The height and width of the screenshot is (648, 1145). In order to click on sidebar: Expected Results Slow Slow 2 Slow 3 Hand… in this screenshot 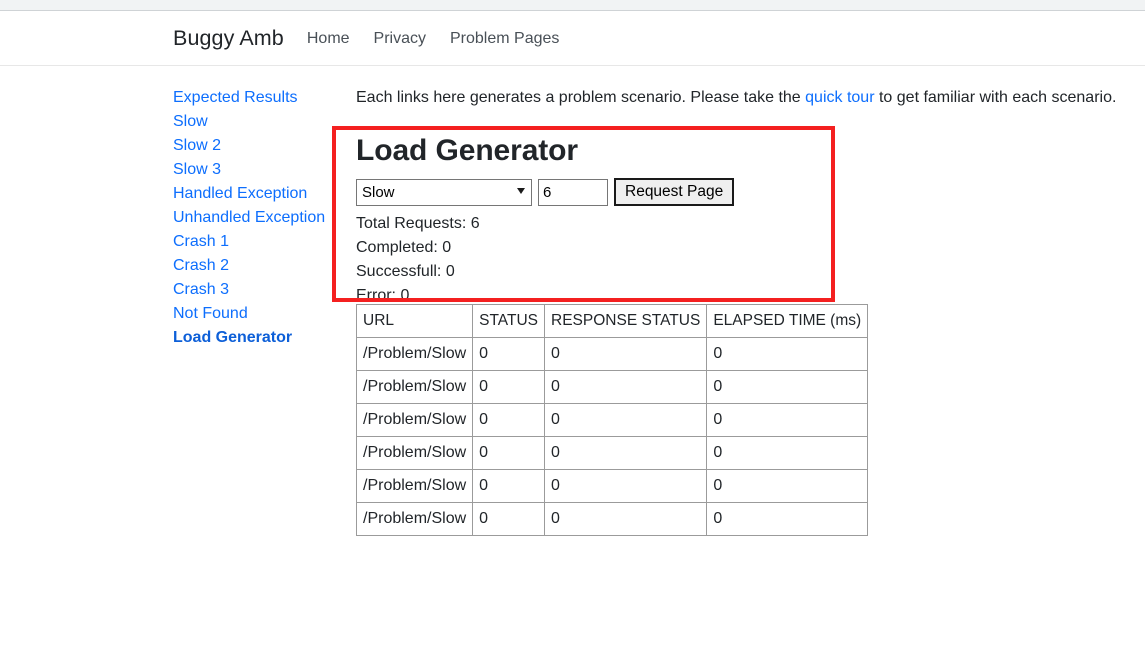, I will do `click(258, 218)`.